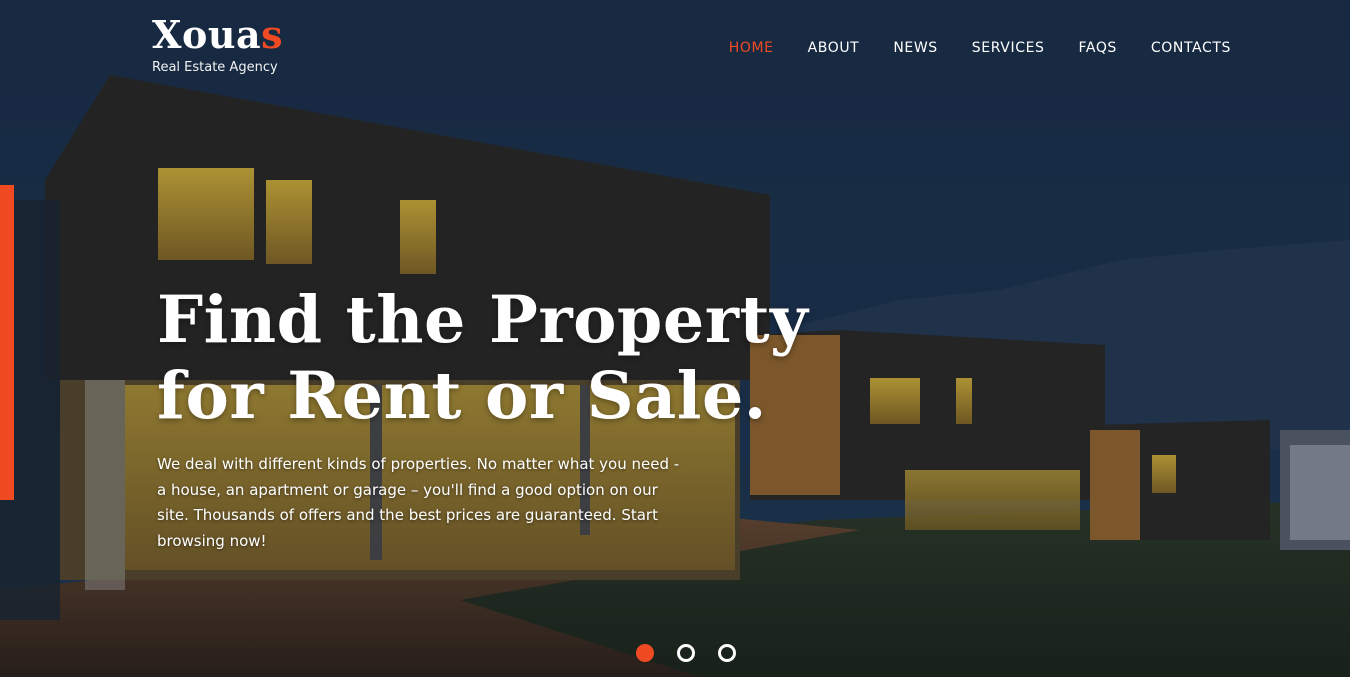  Describe the element at coordinates (1191, 48) in the screenshot. I see `nav-item-contacts: CONTACTS` at that location.